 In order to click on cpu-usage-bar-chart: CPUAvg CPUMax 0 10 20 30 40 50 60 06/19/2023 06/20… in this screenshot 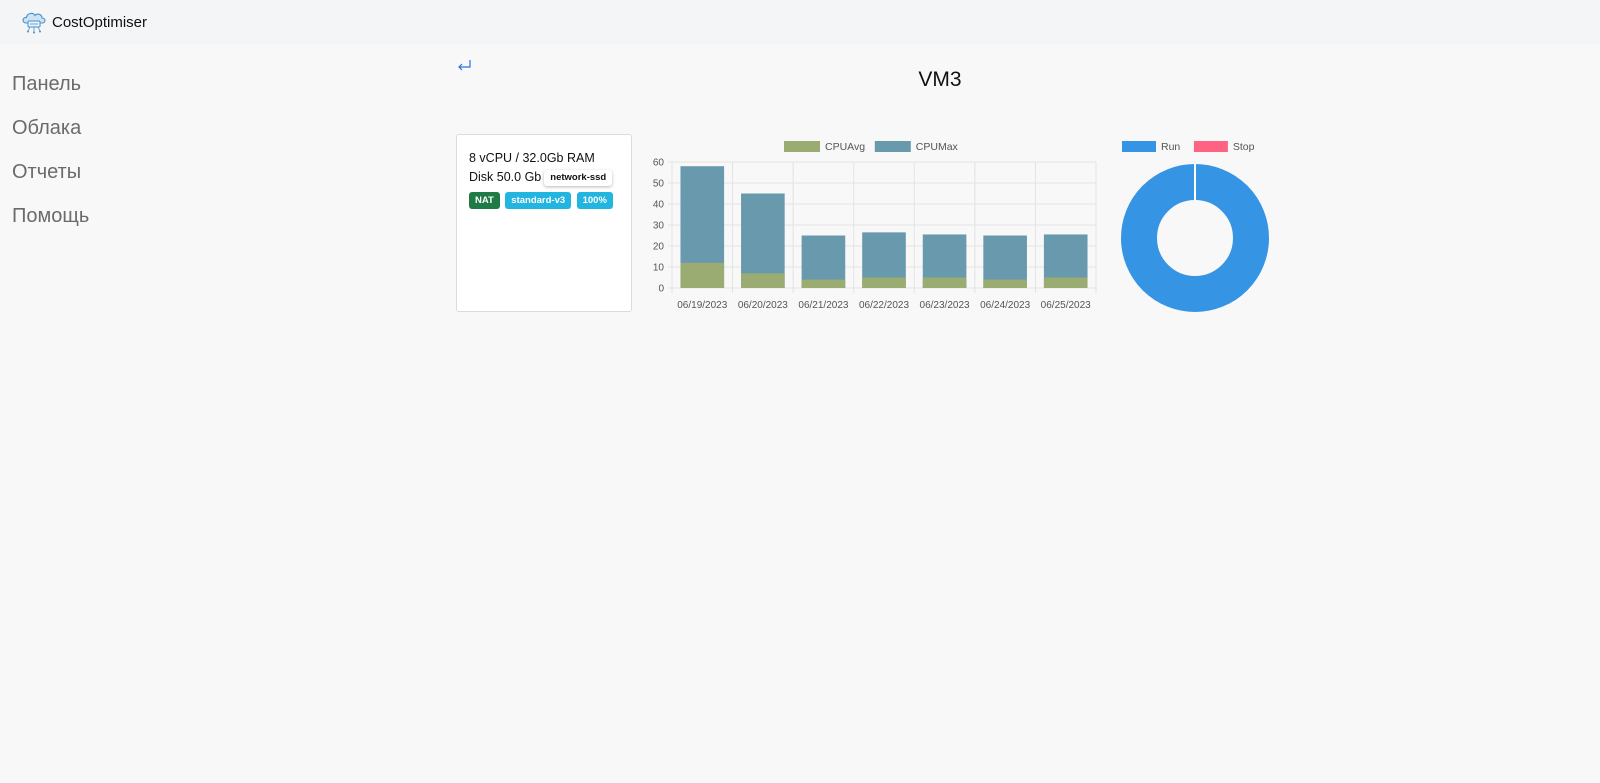, I will do `click(875, 226)`.